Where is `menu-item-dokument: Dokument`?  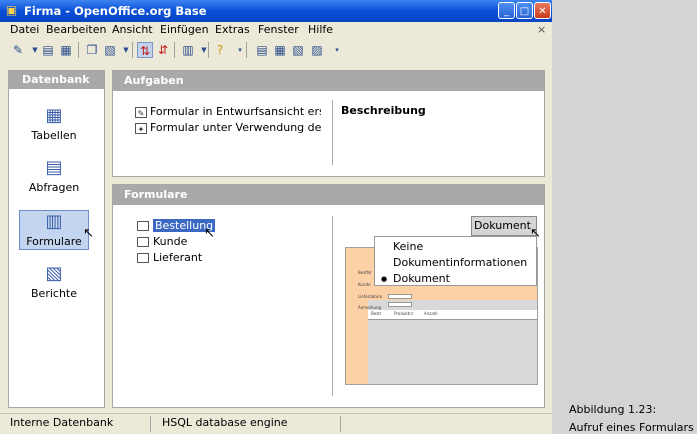
menu-item-dokument: Dokument is located at coordinates (421, 278).